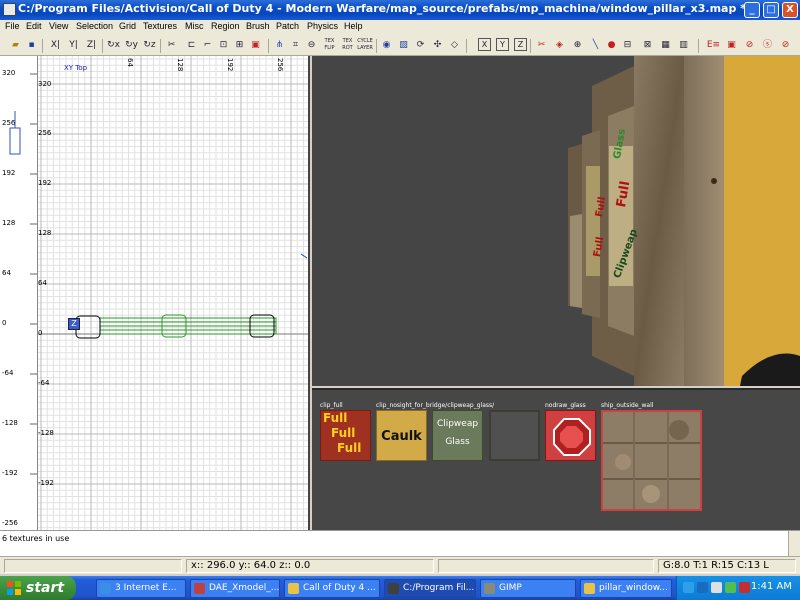 This screenshot has width=800, height=600. What do you see at coordinates (651, 460) in the screenshot?
I see `texture-ship-outside-wall` at bounding box center [651, 460].